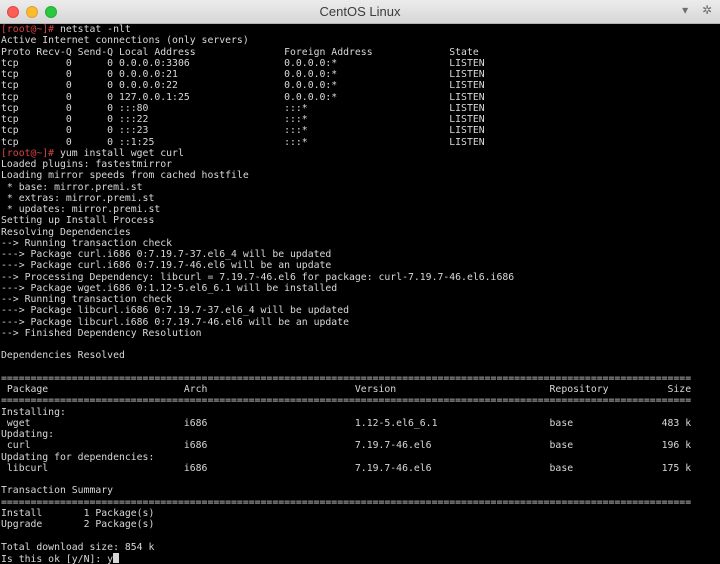 The width and height of the screenshot is (720, 564). Describe the element at coordinates (692, 10) in the screenshot. I see `title-icons: ▾ ✲` at that location.